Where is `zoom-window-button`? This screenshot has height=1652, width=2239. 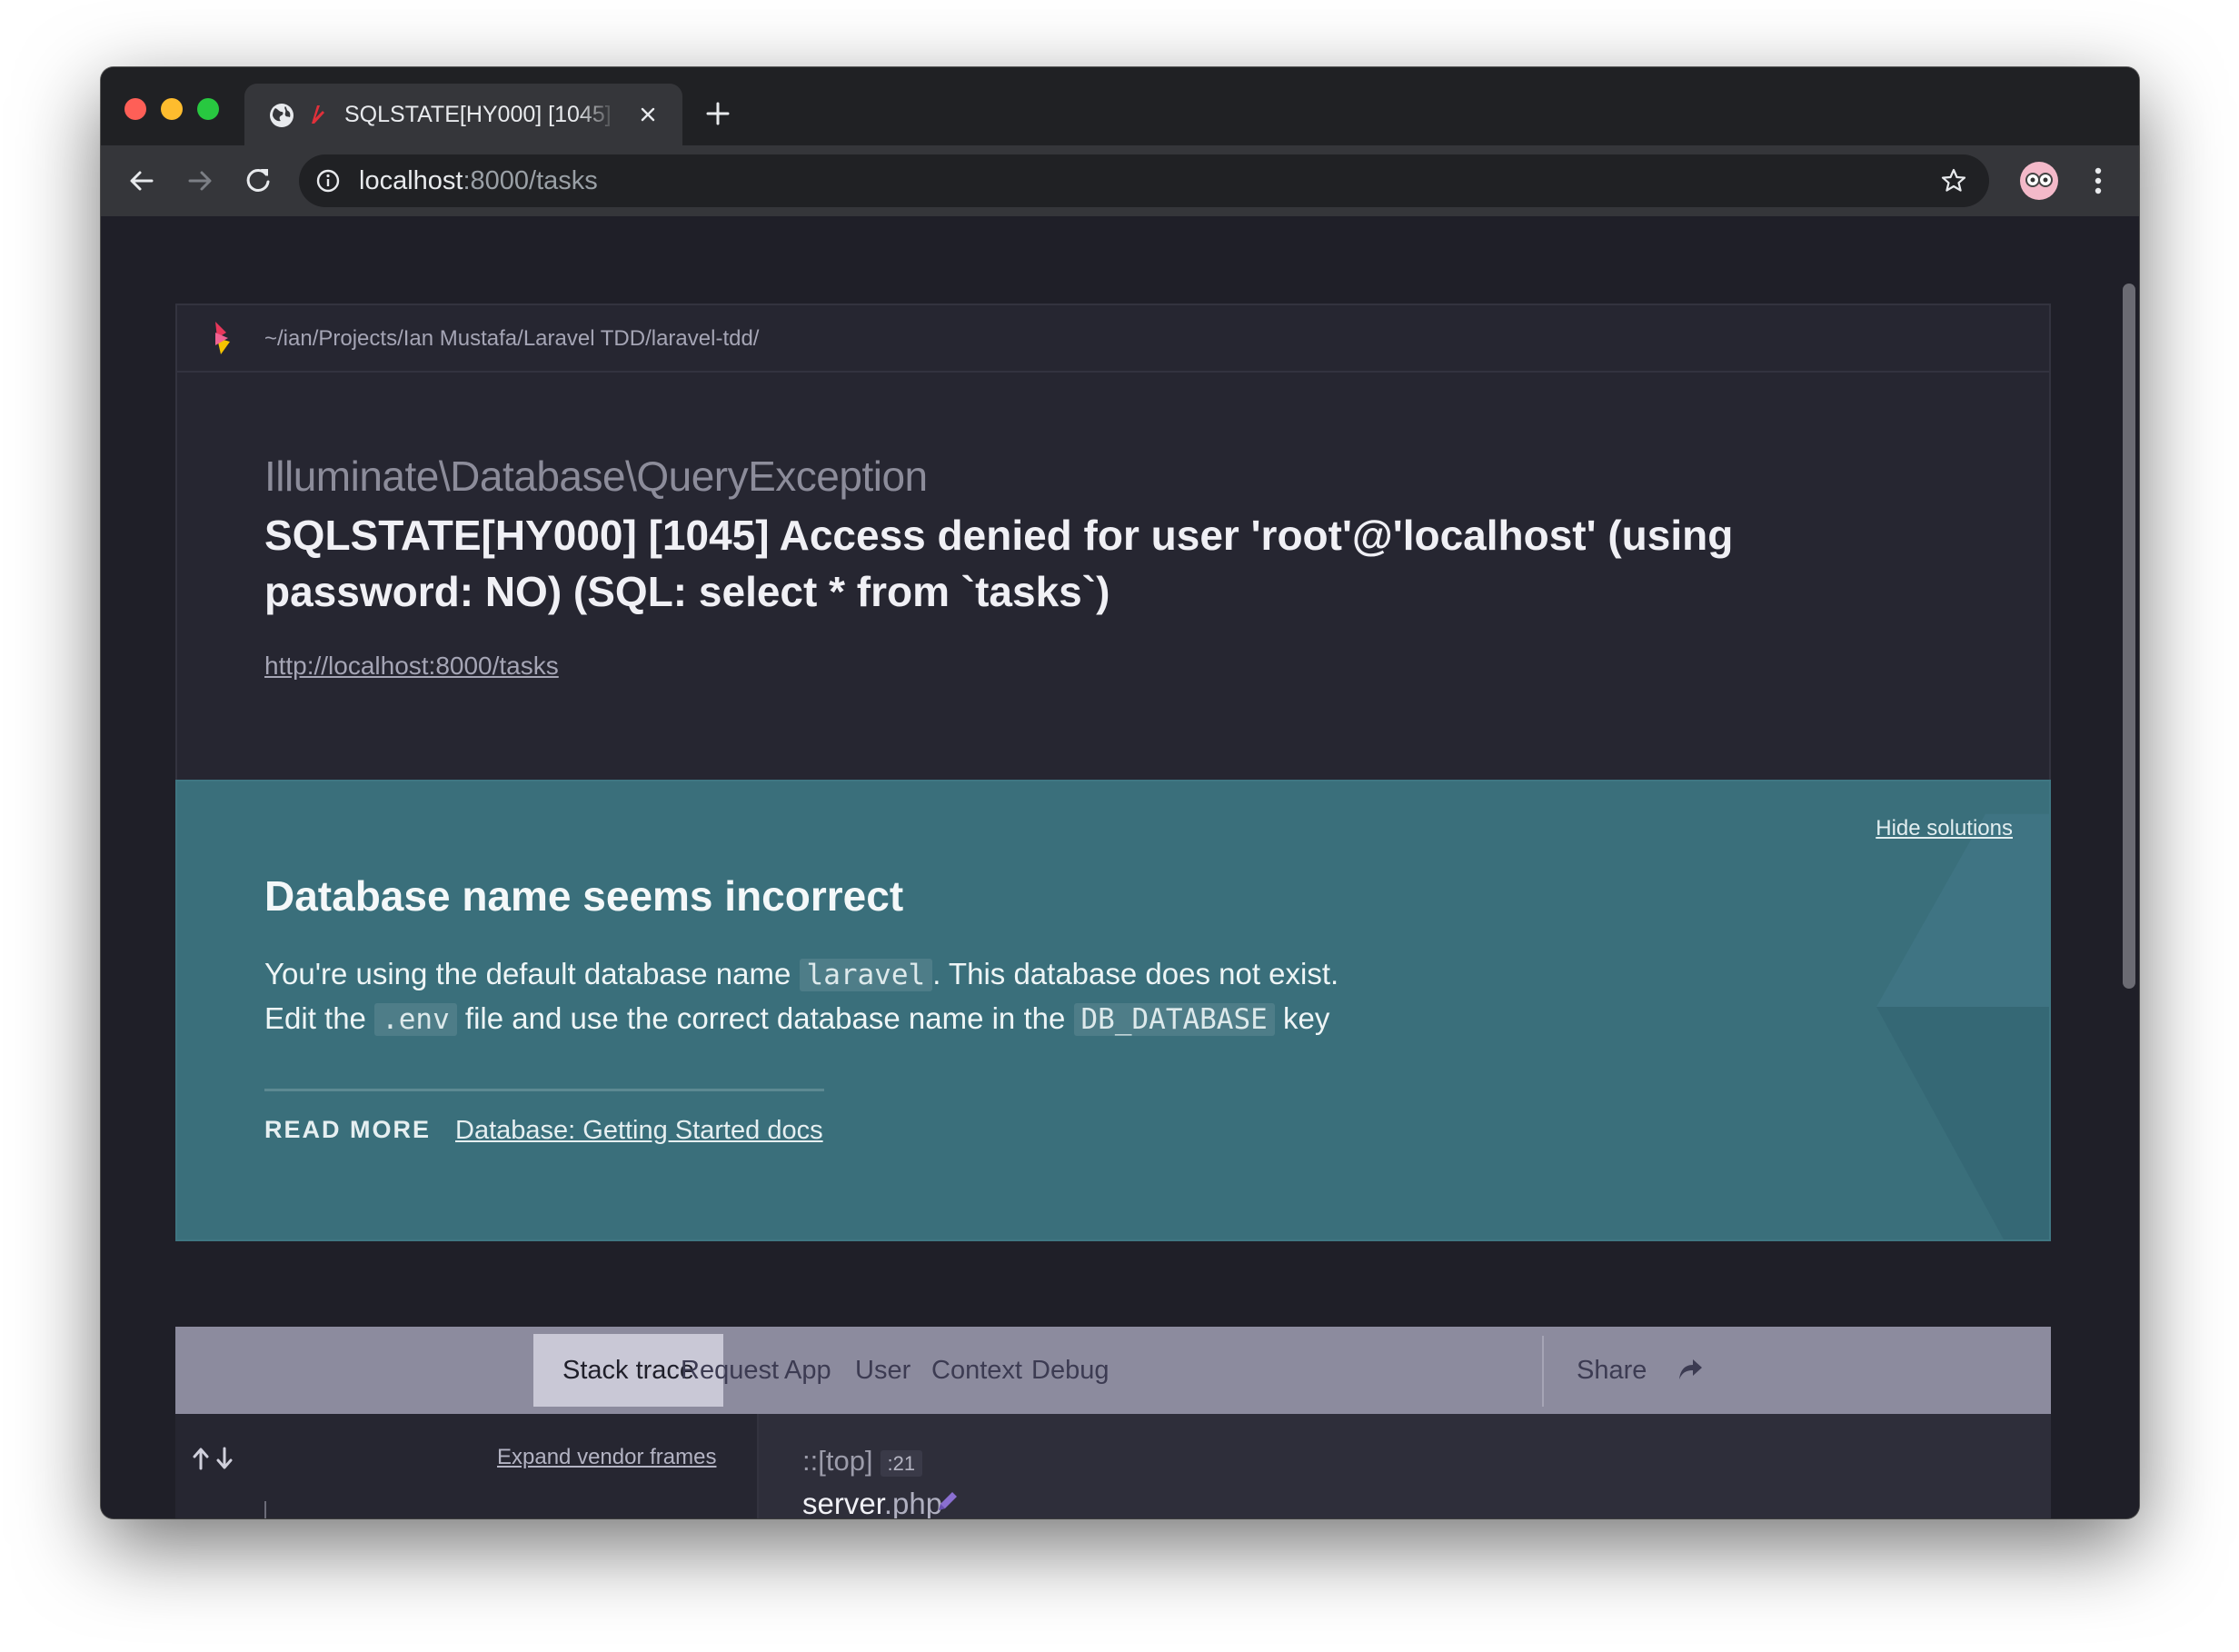 zoom-window-button is located at coordinates (208, 109).